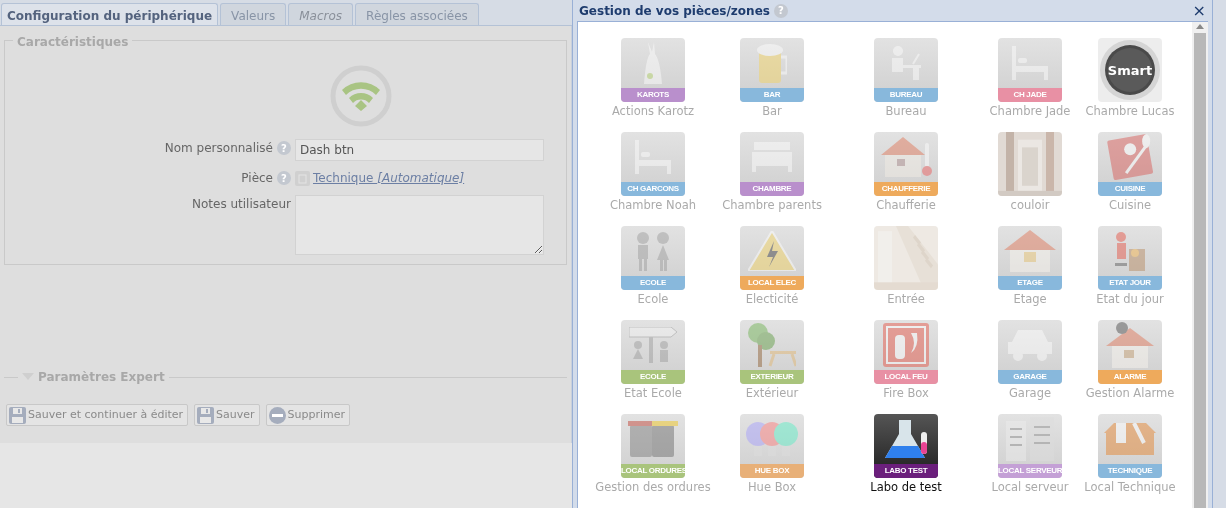 The height and width of the screenshot is (508, 1226). I want to click on room-name: Hue Box, so click(771, 488).